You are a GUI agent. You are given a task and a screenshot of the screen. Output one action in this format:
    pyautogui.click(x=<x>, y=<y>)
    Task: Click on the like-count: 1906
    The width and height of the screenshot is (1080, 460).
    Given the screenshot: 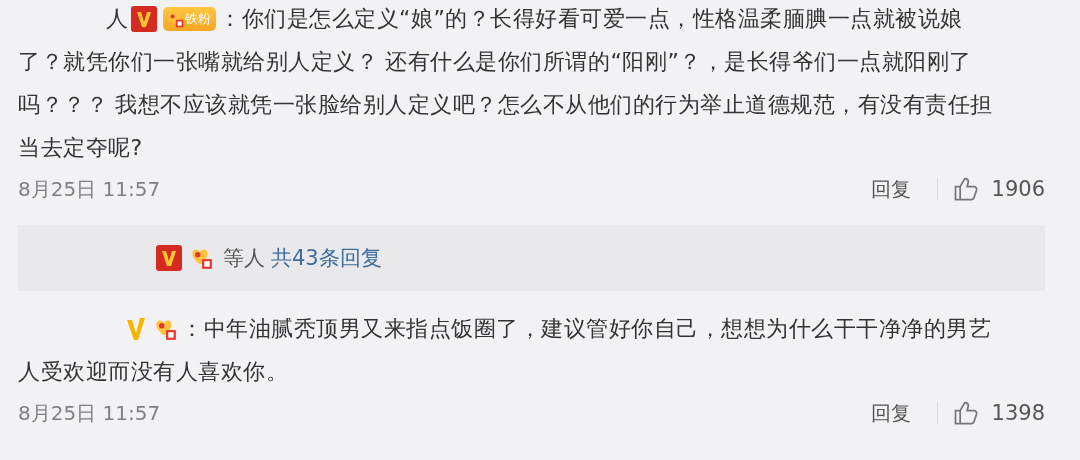 What is the action you would take?
    pyautogui.click(x=1018, y=189)
    